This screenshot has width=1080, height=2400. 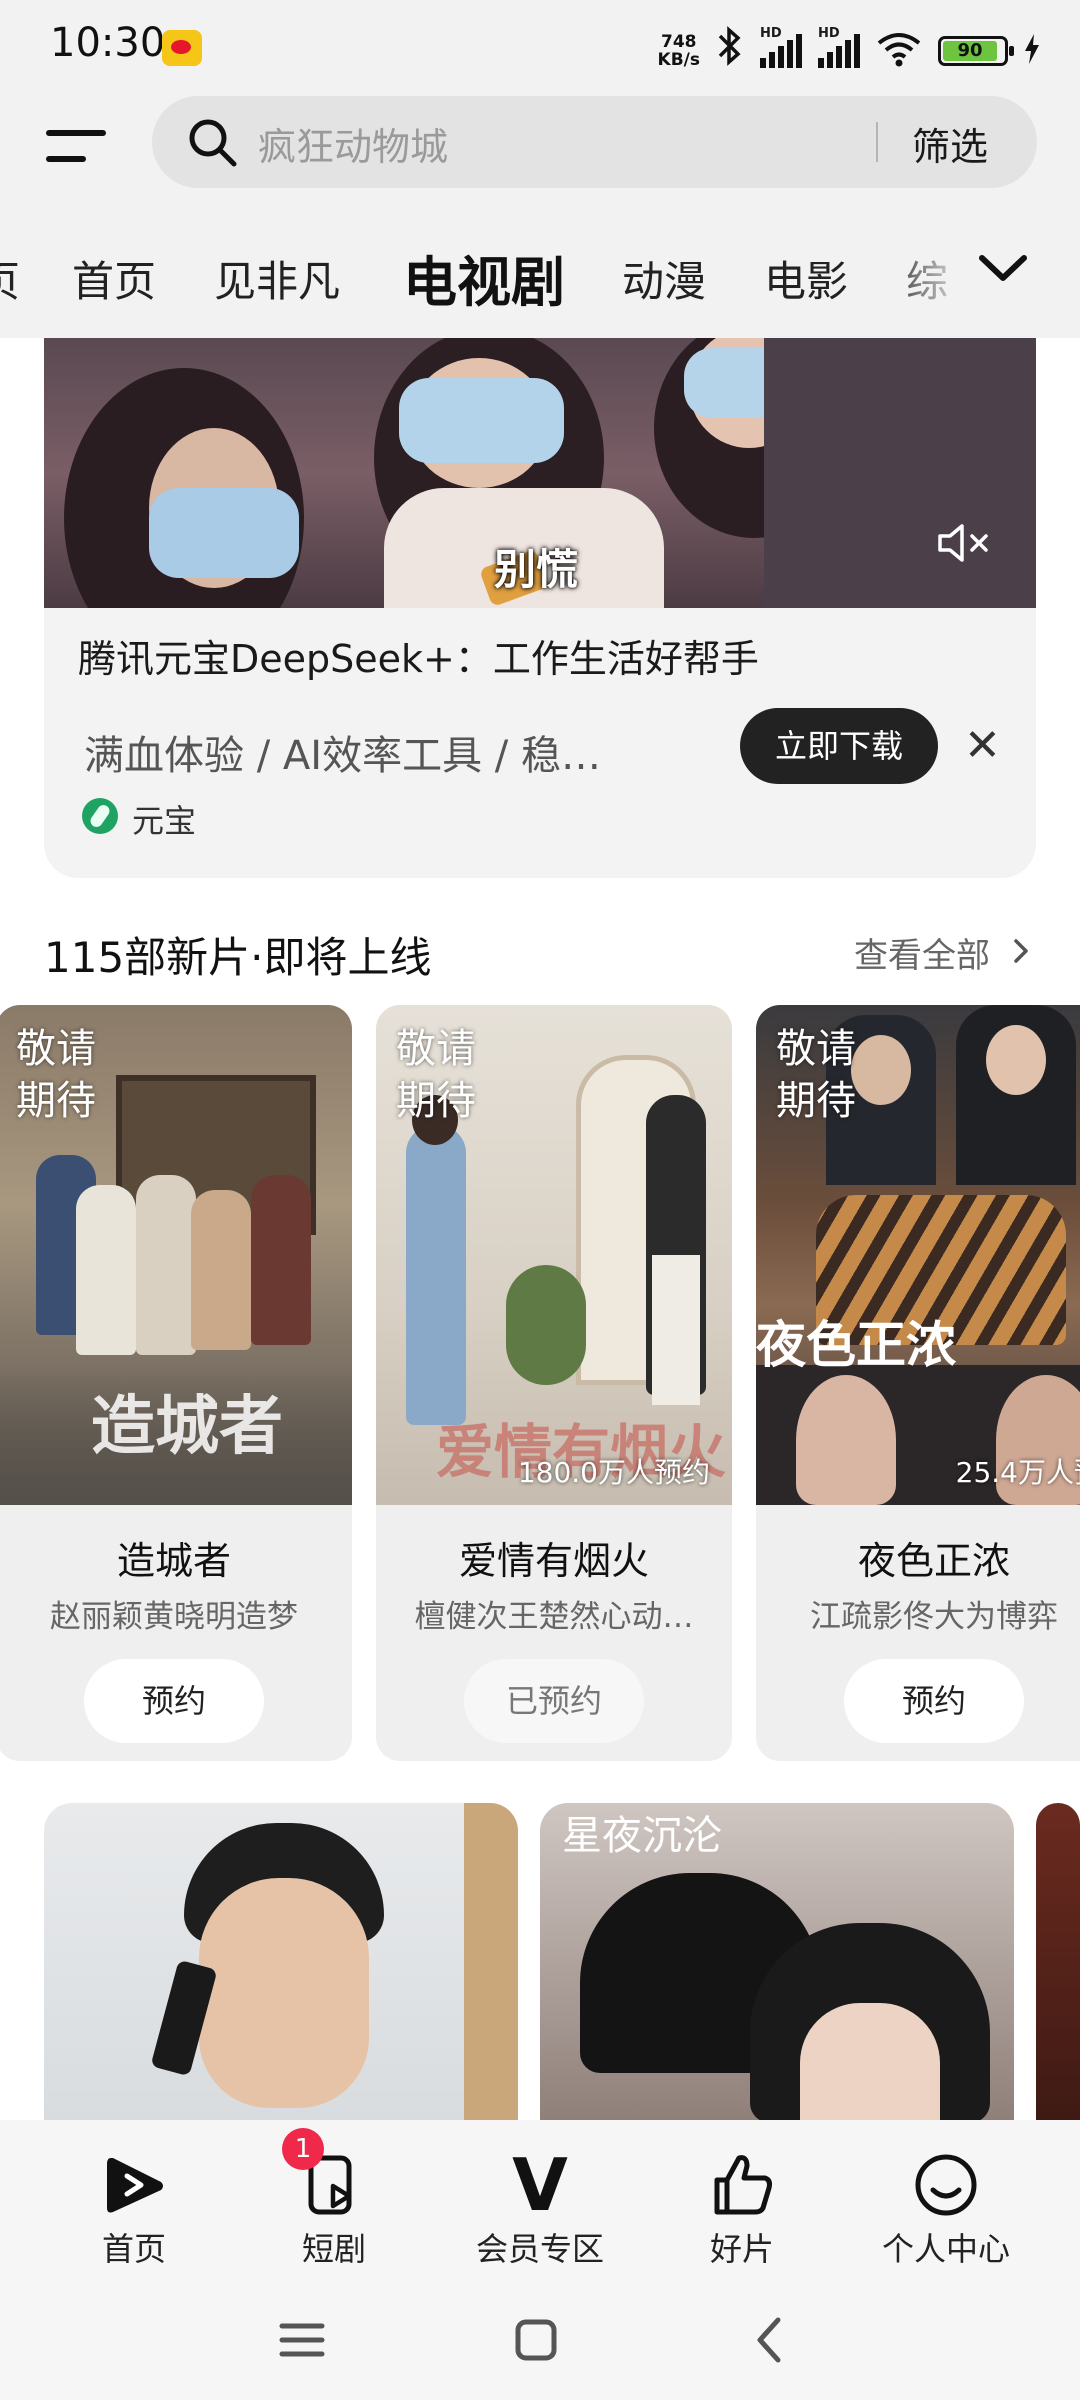 What do you see at coordinates (946, 2185) in the screenshot?
I see `smiley-icon` at bounding box center [946, 2185].